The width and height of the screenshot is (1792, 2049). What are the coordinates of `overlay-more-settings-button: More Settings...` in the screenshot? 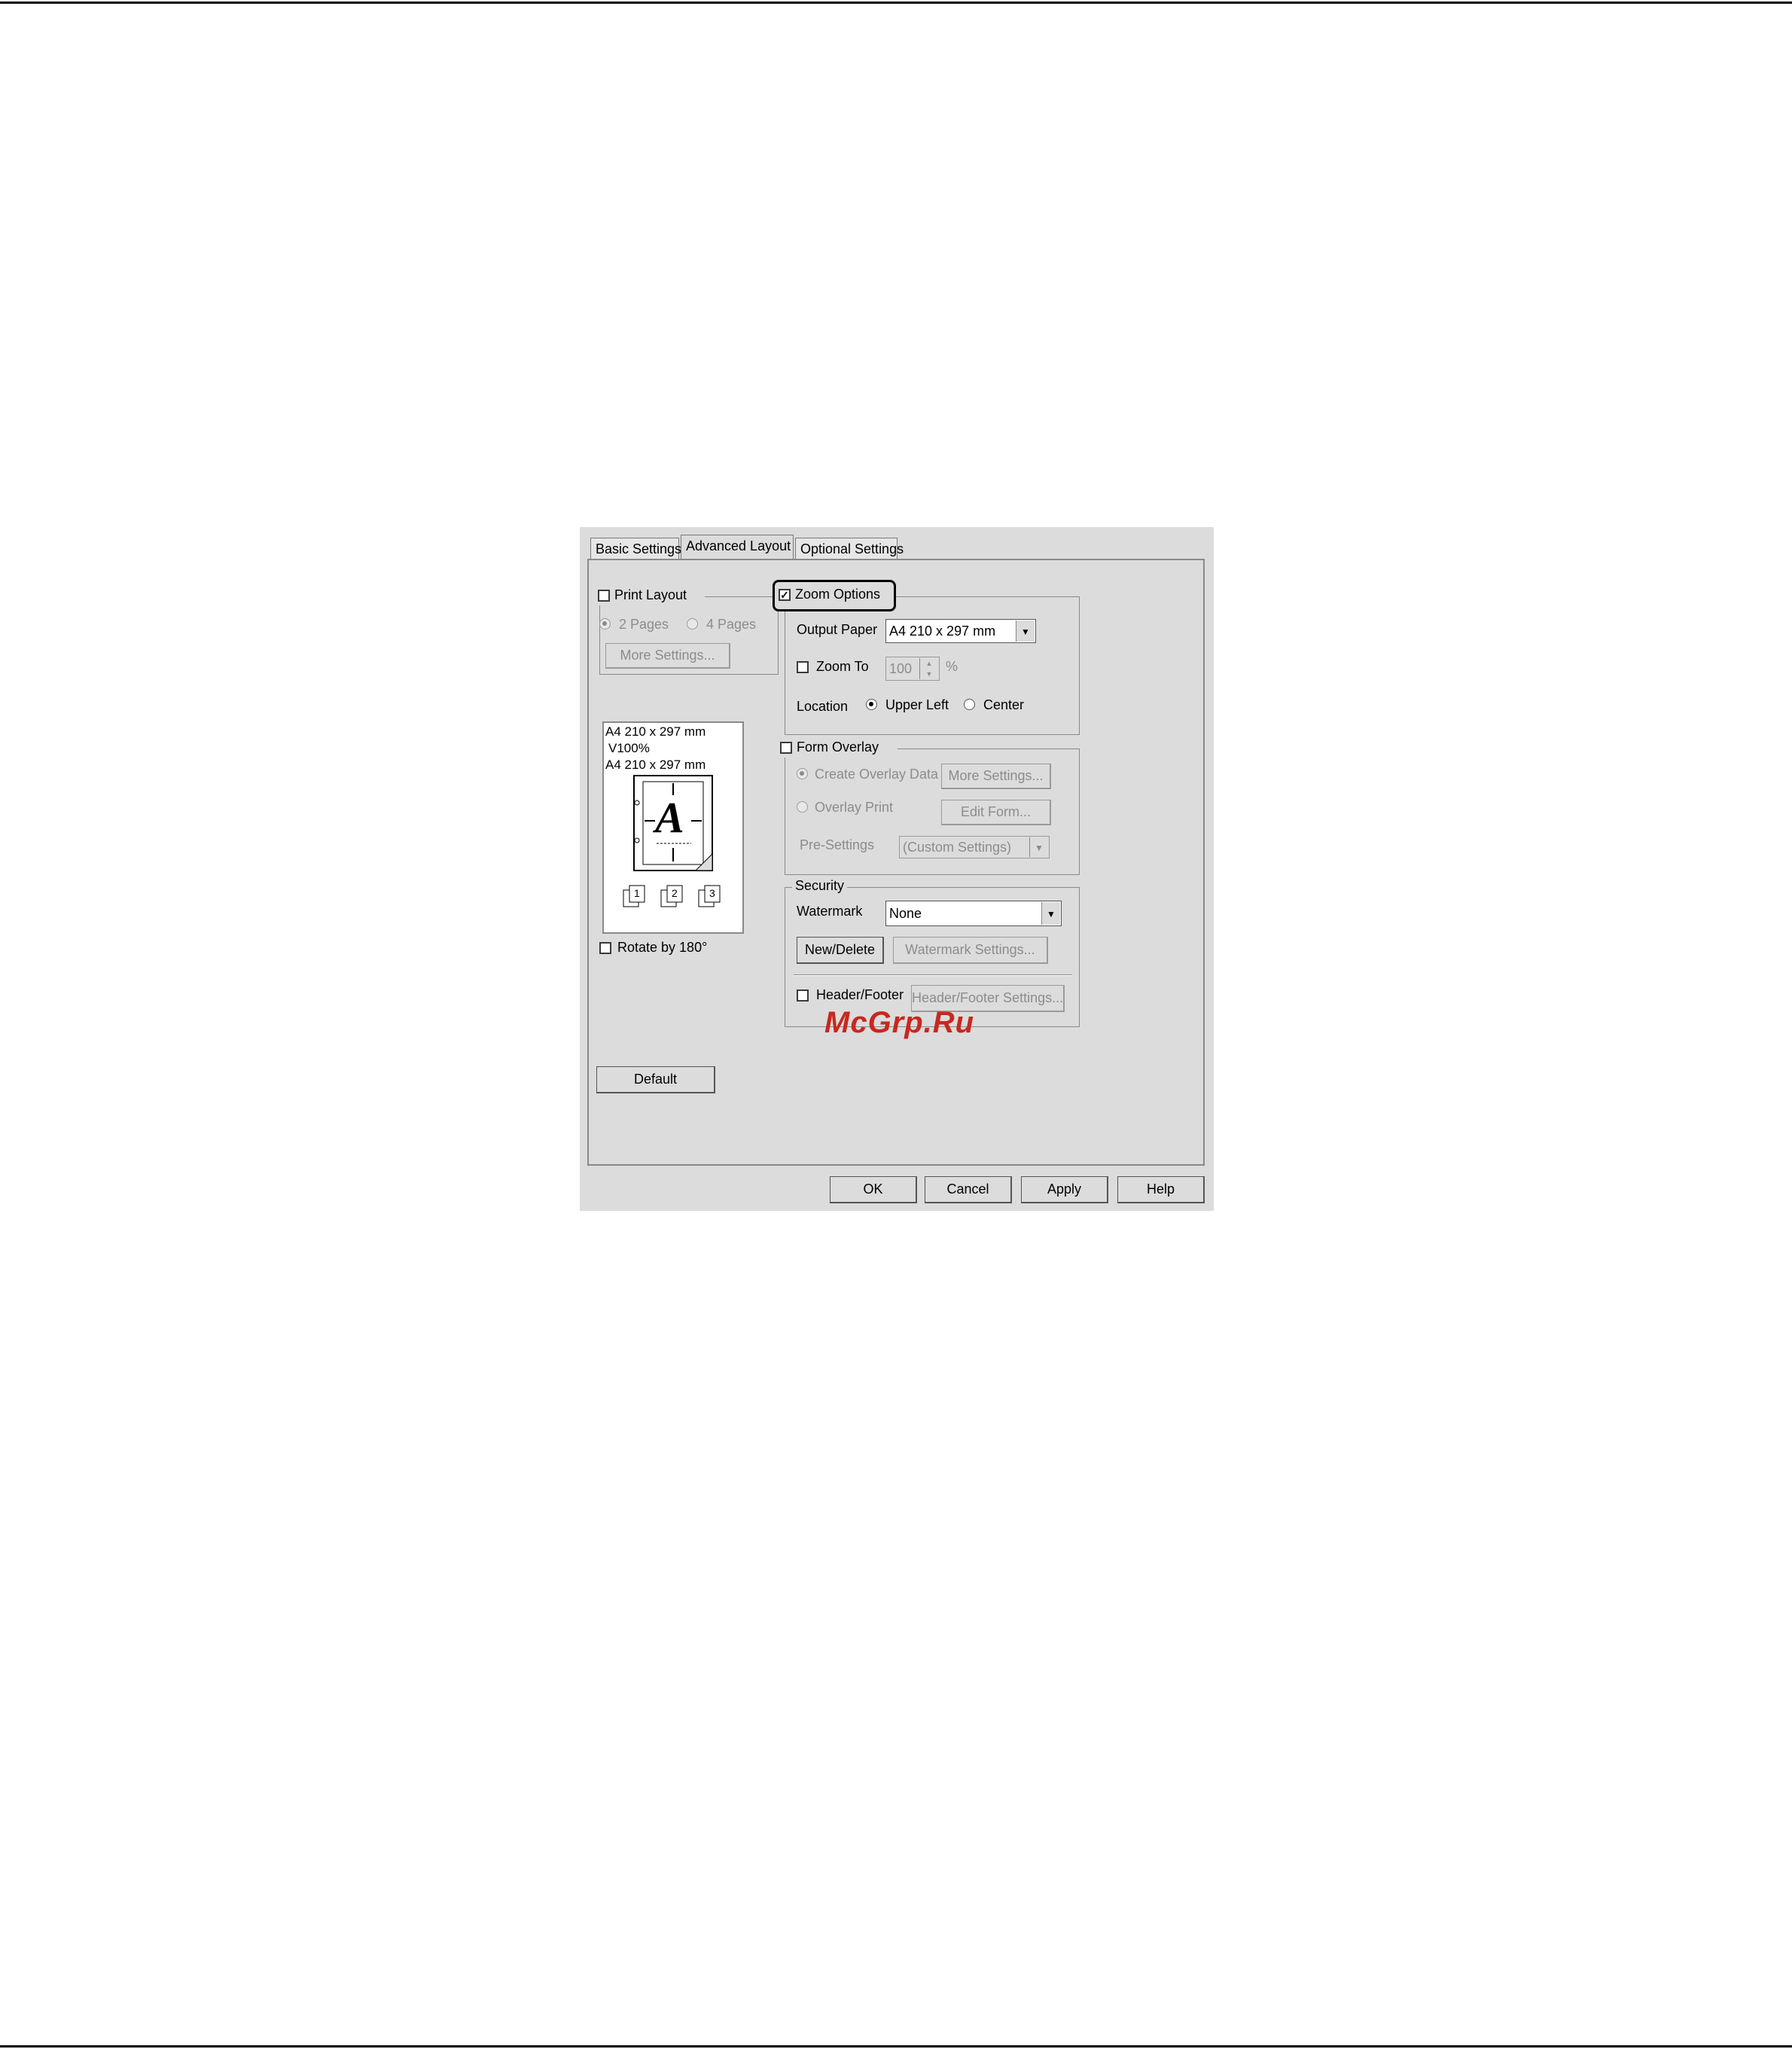 It's located at (996, 776).